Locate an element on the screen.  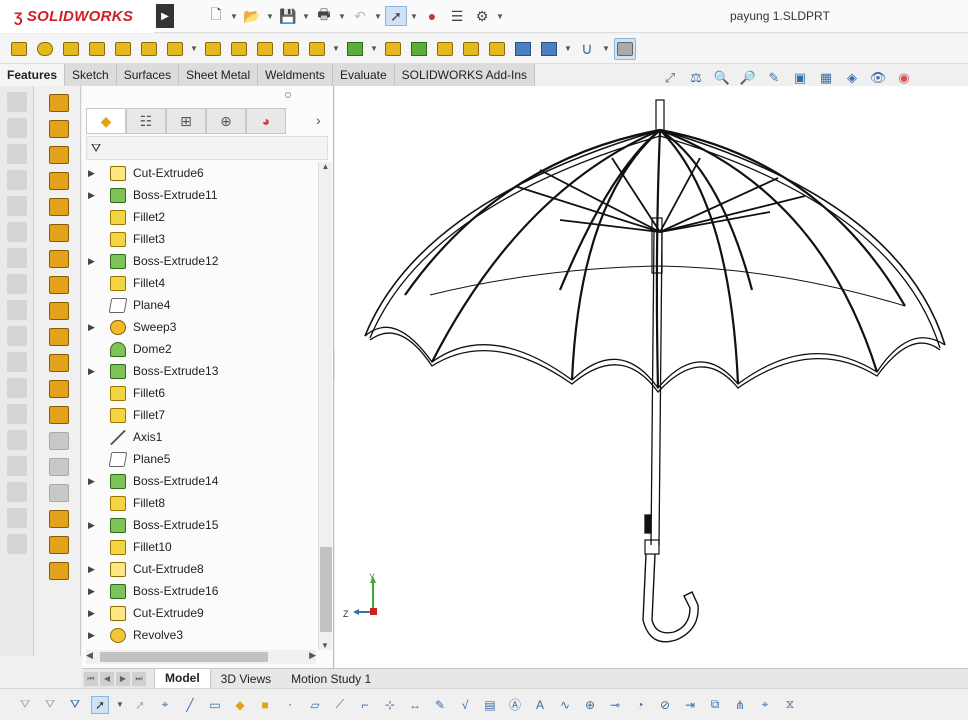
tree-item: Plane5 is located at coordinates (200, 459).